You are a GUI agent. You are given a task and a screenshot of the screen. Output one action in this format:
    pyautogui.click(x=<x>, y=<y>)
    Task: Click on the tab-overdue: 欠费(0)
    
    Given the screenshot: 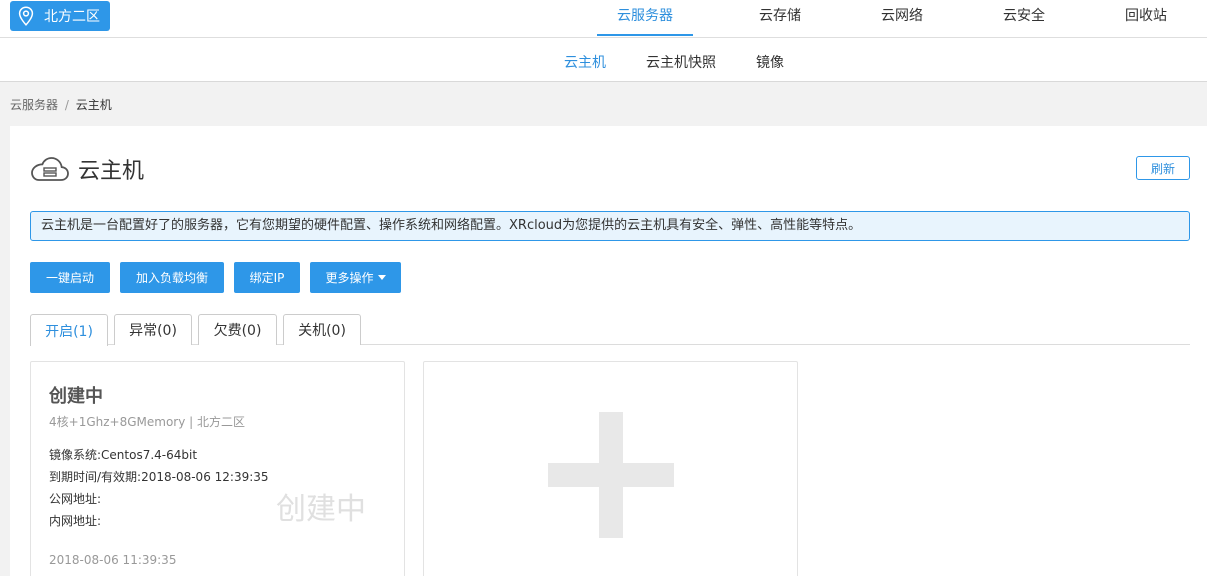 What is the action you would take?
    pyautogui.click(x=237, y=329)
    